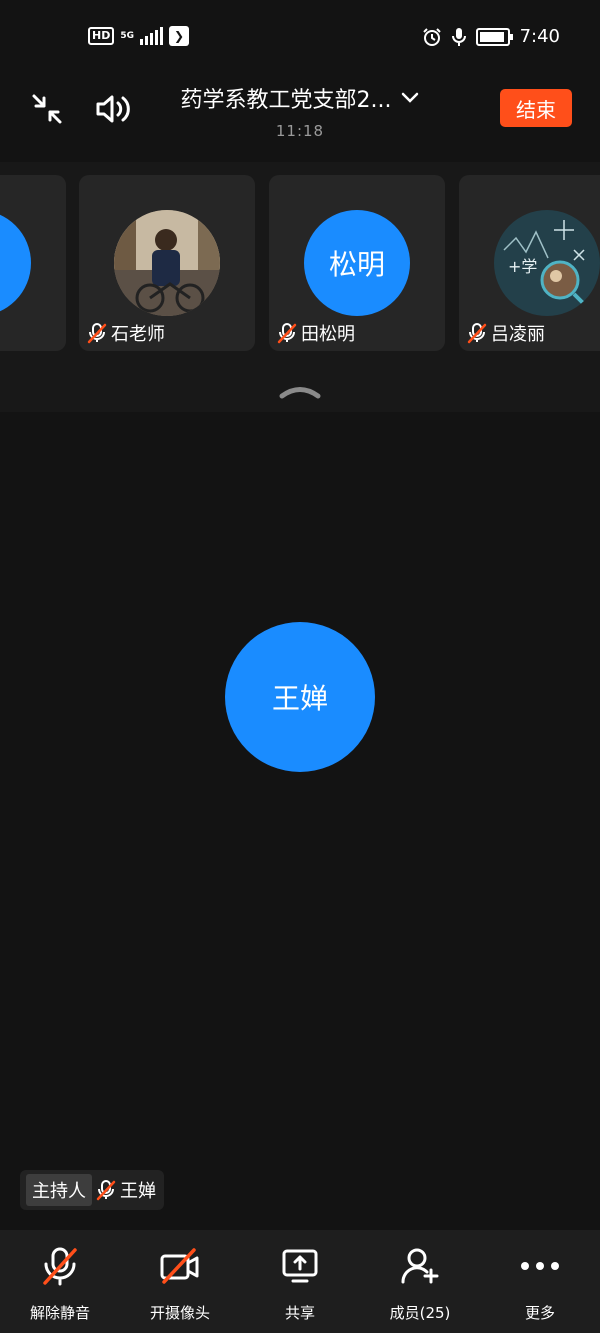 This screenshot has width=600, height=1333. I want to click on participant-name-row: 石老师, so click(126, 333).